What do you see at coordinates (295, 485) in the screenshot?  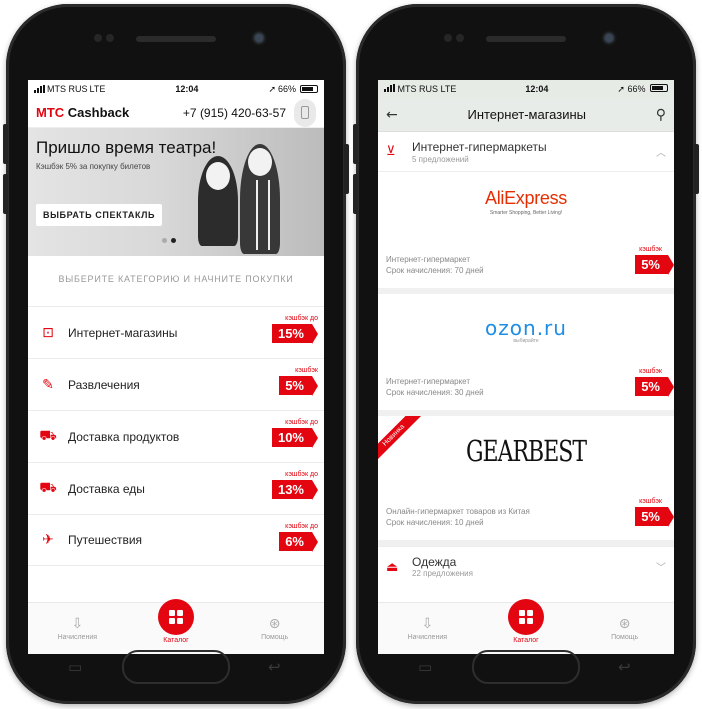 I see `cashback-badge: кэшбэк до 13%` at bounding box center [295, 485].